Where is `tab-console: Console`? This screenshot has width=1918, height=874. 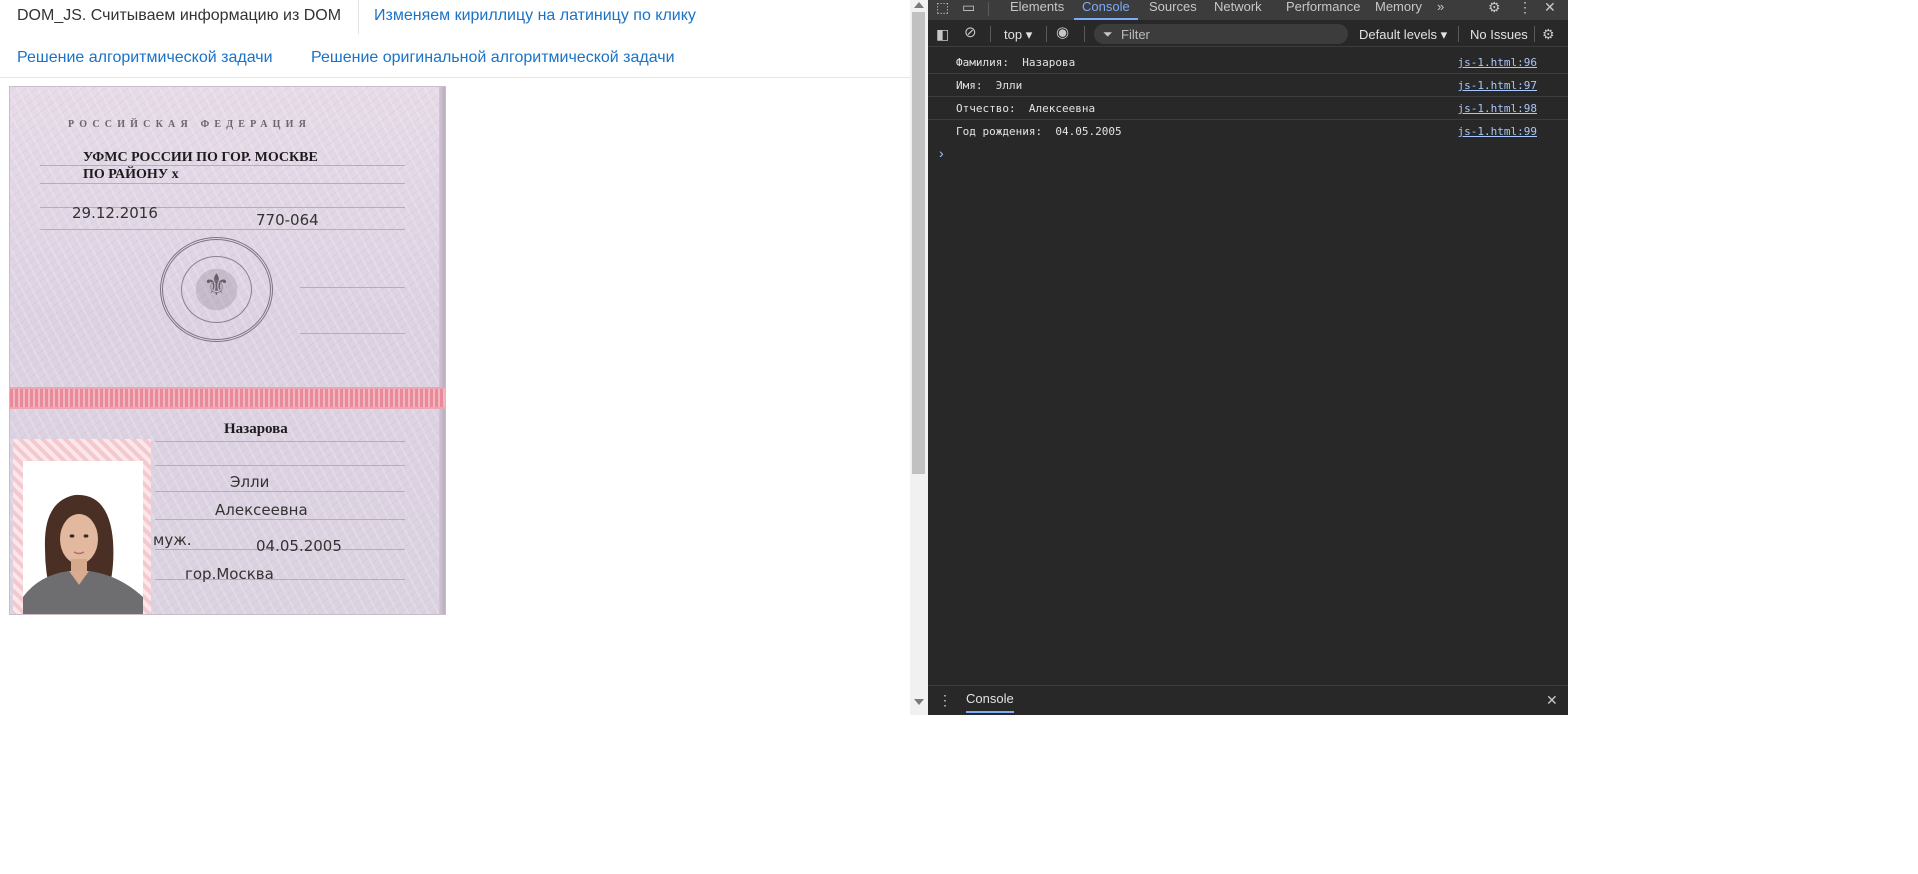
tab-console: Console is located at coordinates (1106, 10).